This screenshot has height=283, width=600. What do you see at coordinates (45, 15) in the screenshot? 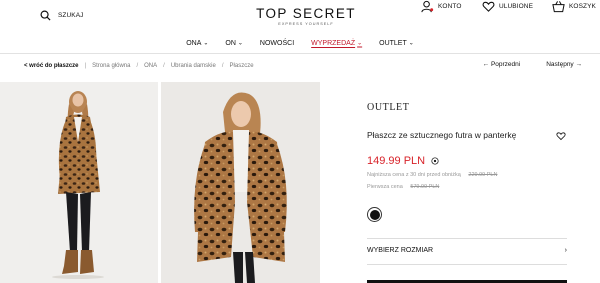
I see `search-icon` at bounding box center [45, 15].